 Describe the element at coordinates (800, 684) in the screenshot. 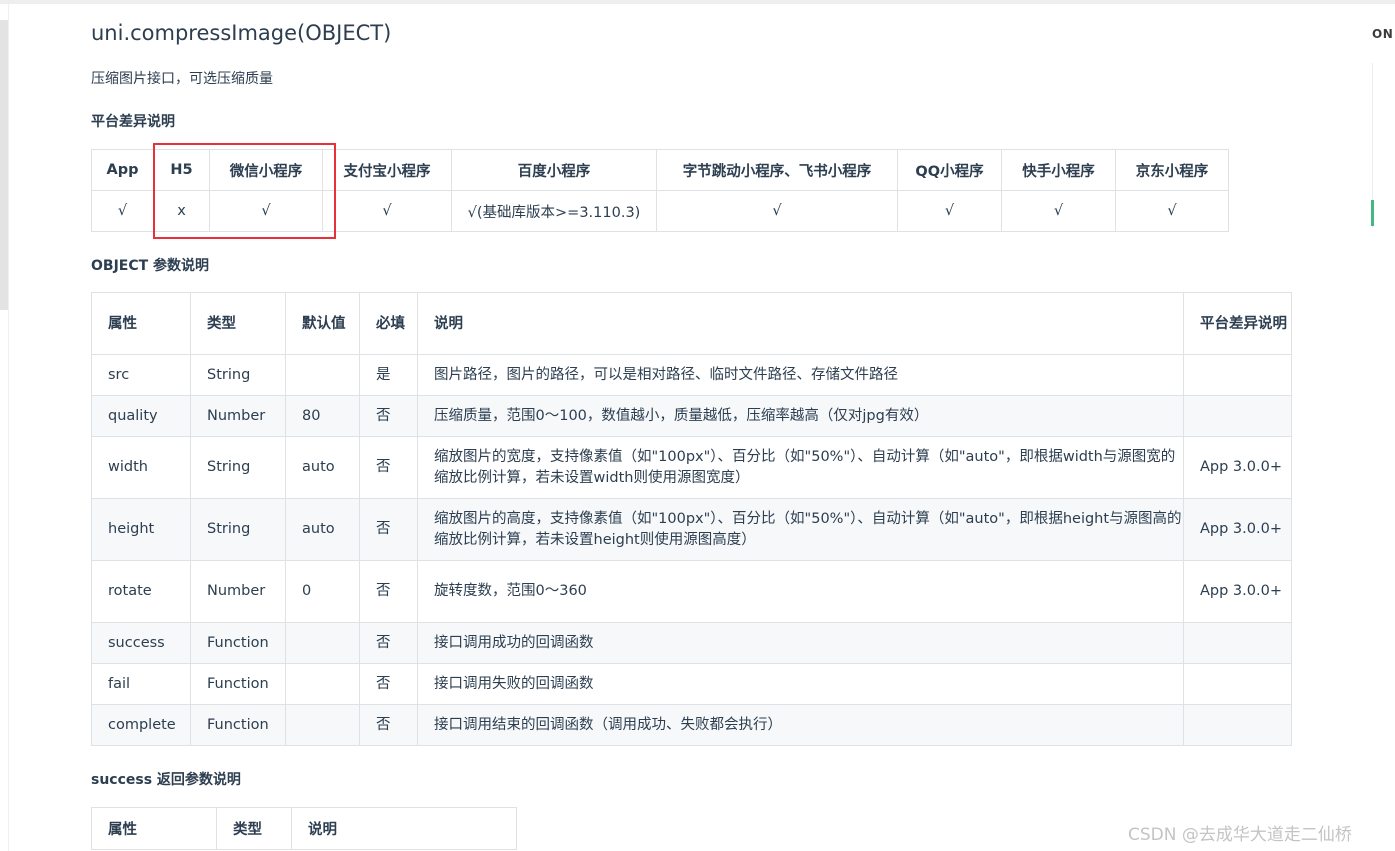

I see `params-cell: 接口调用失败的回调函数` at that location.